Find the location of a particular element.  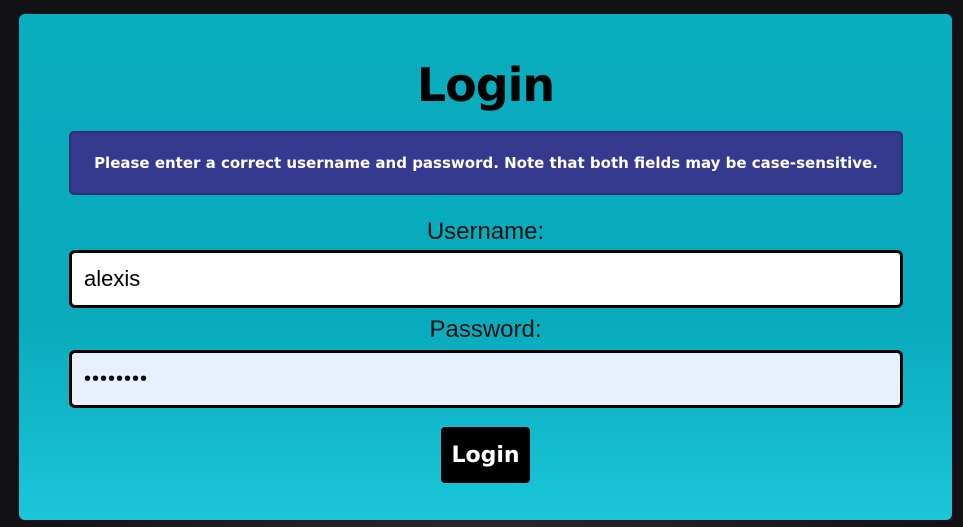

login-button: Login is located at coordinates (485, 455).